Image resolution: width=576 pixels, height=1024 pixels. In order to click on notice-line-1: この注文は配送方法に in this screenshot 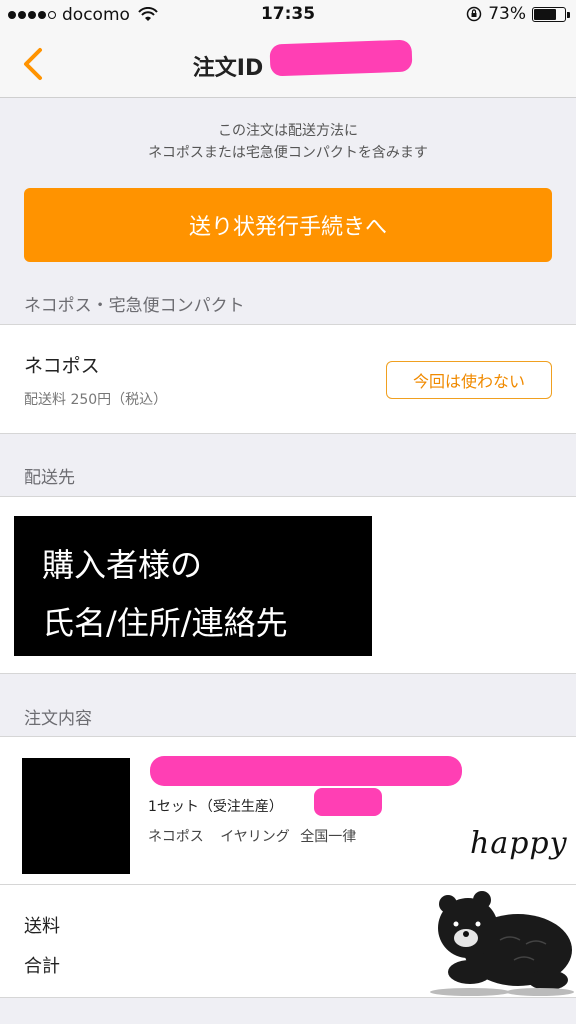, I will do `click(288, 131)`.